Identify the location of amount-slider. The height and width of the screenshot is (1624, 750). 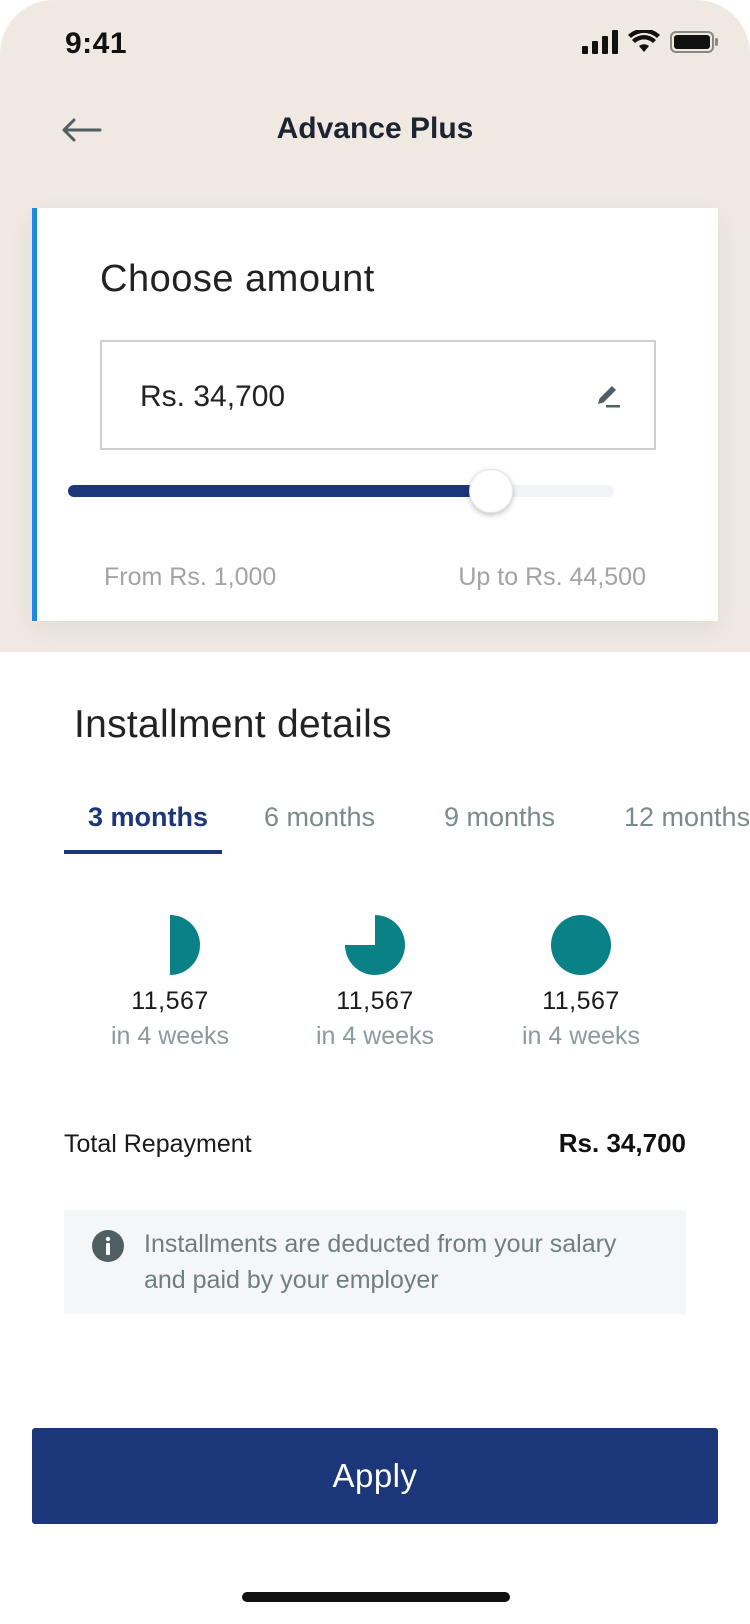
(341, 491).